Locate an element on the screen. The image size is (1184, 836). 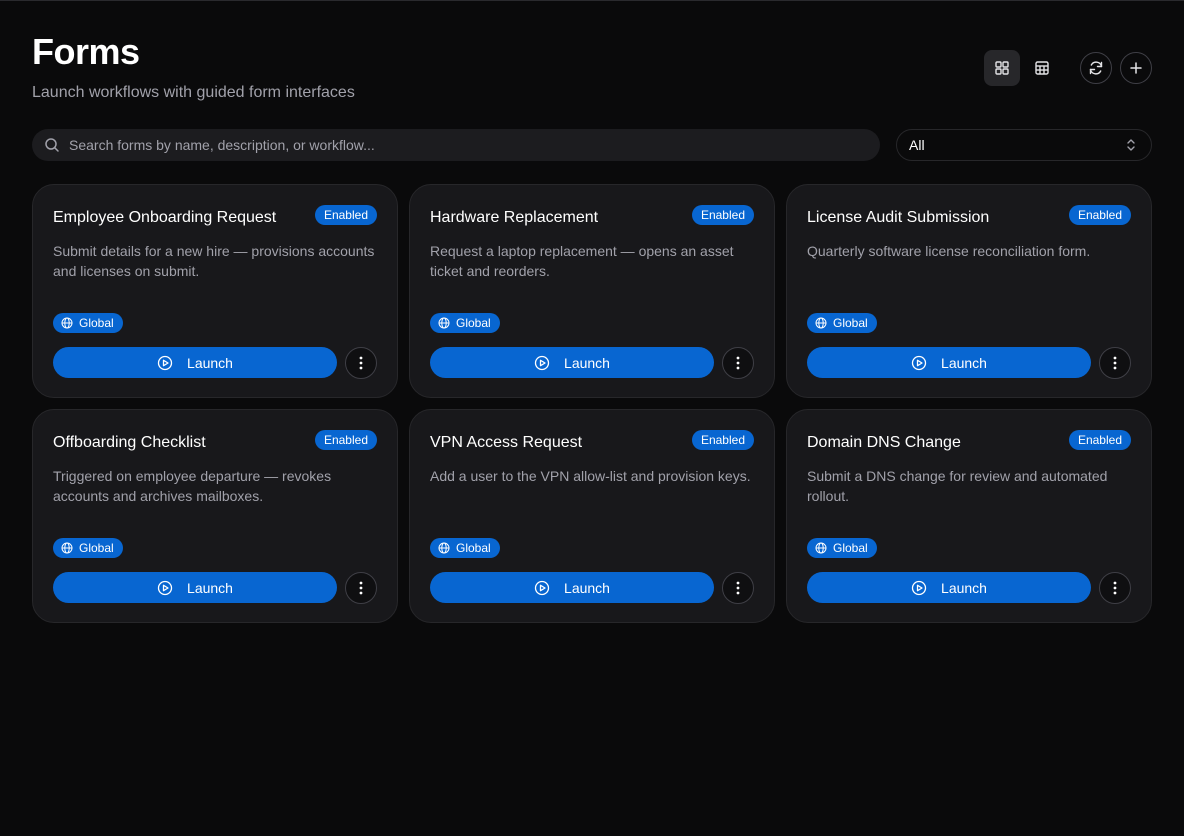
form-title: Hardware Replacement is located at coordinates (514, 217).